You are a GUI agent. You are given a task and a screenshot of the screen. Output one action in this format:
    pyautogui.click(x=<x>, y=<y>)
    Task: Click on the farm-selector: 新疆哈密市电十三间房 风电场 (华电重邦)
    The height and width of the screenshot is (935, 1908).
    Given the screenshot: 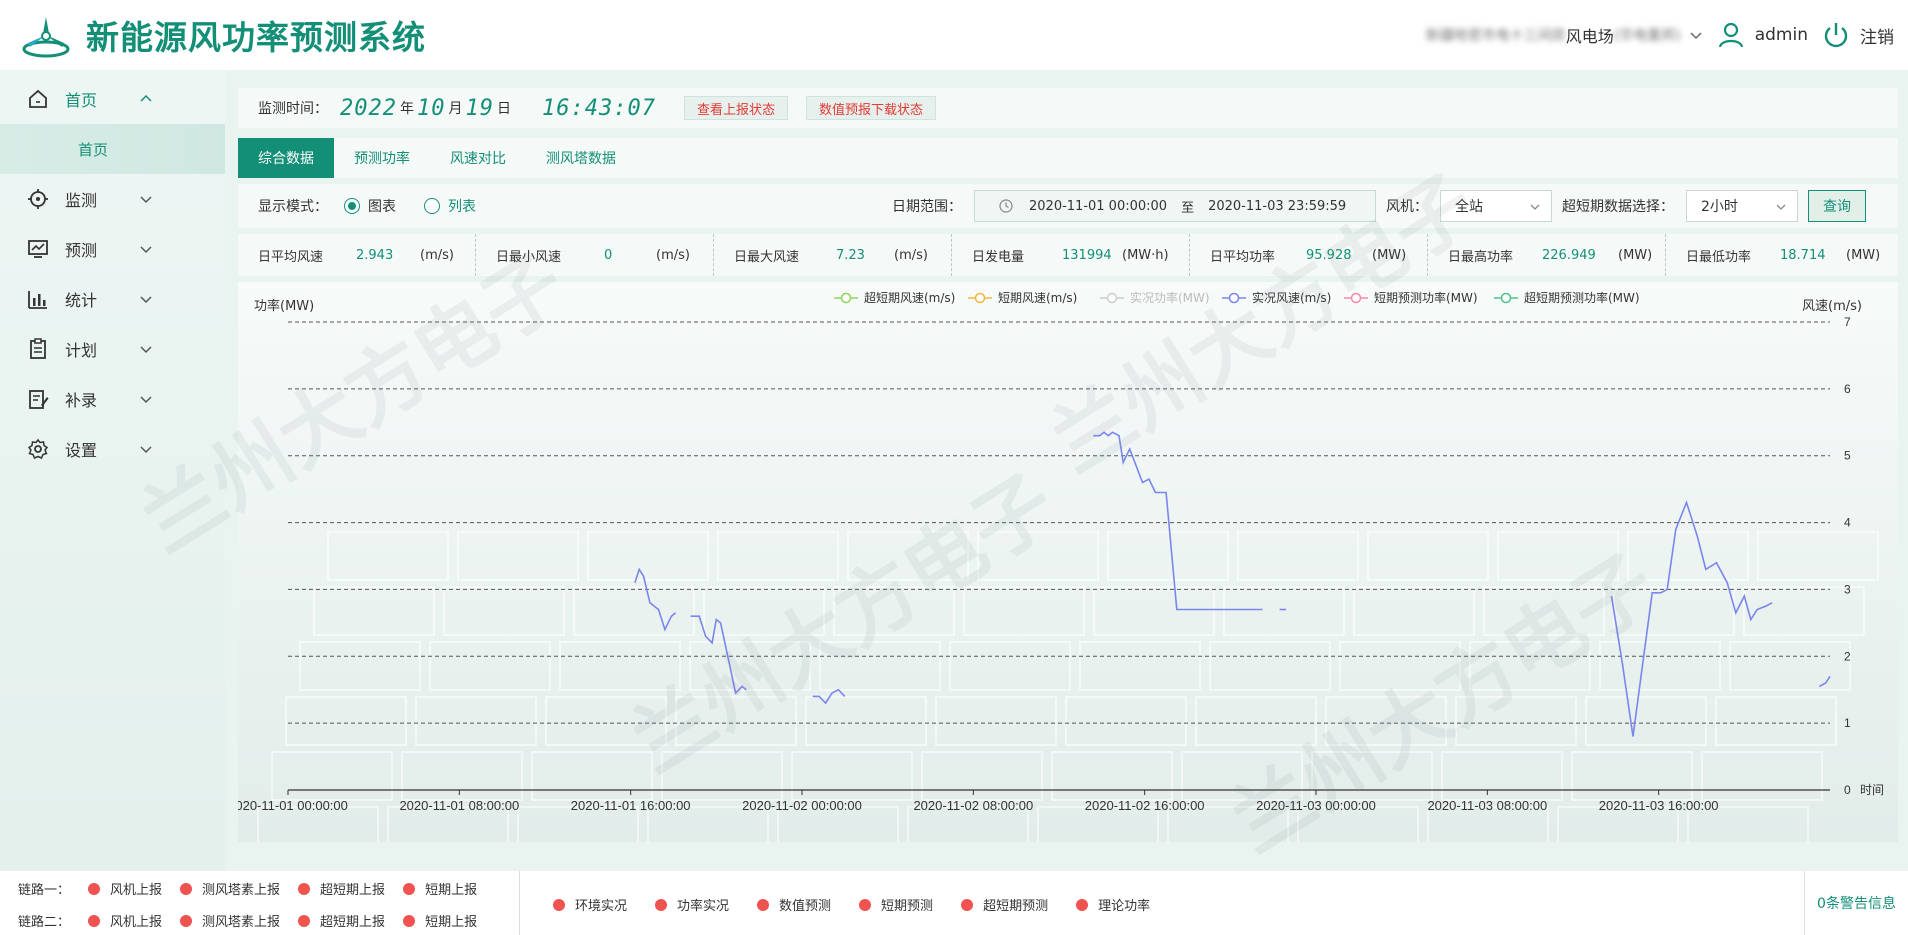 What is the action you would take?
    pyautogui.click(x=1571, y=35)
    